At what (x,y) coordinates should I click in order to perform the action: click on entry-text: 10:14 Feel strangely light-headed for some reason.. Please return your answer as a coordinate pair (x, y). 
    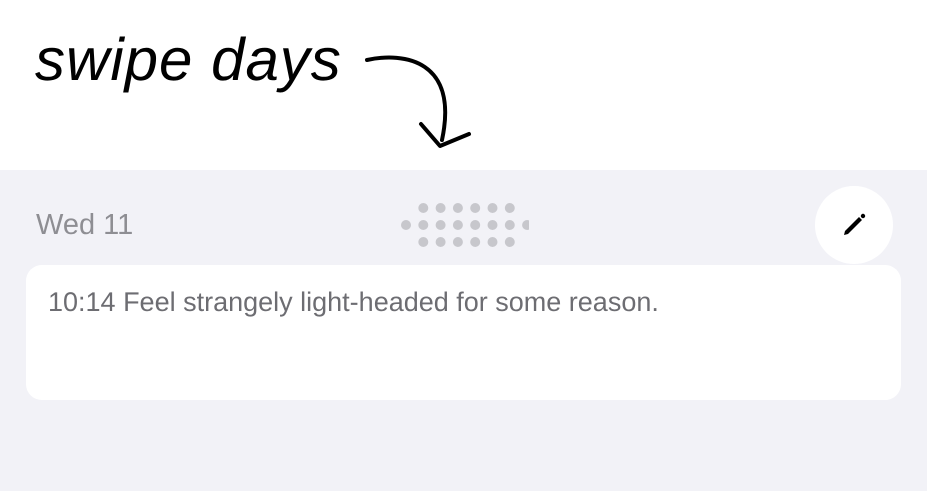
    Looking at the image, I should click on (354, 302).